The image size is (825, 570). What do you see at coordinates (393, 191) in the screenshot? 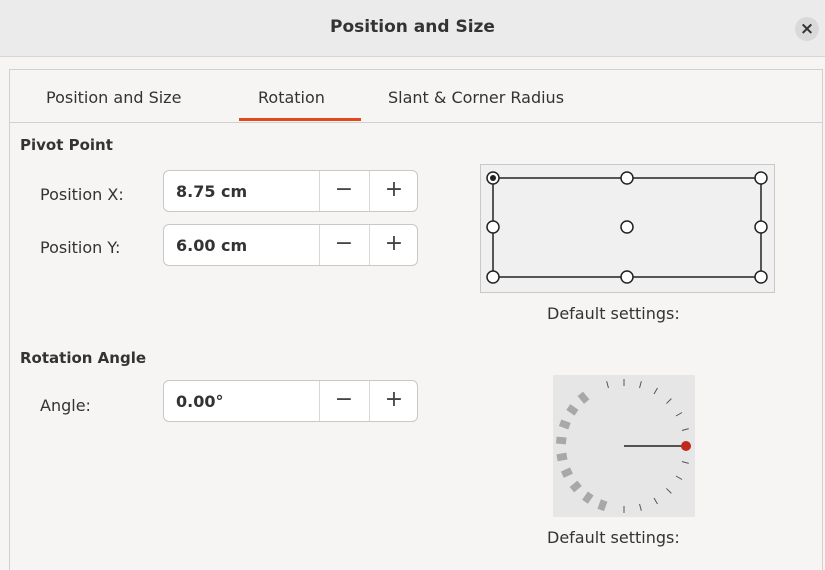
I see `position-x-increment-button: +` at bounding box center [393, 191].